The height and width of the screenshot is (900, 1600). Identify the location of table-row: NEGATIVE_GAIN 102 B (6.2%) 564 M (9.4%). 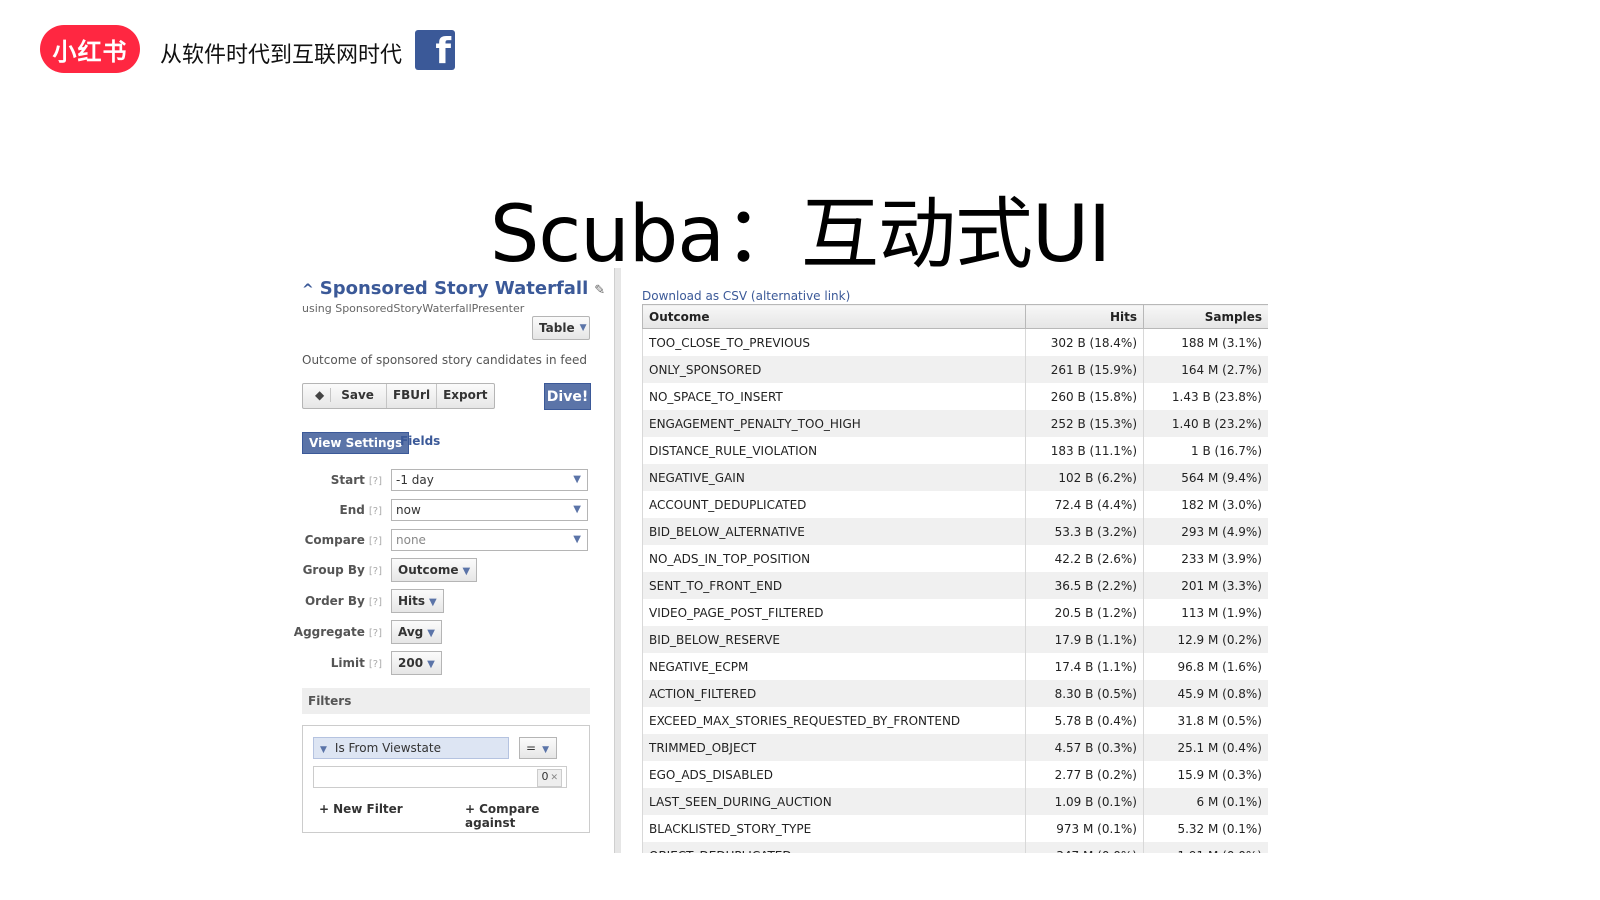
(955, 477).